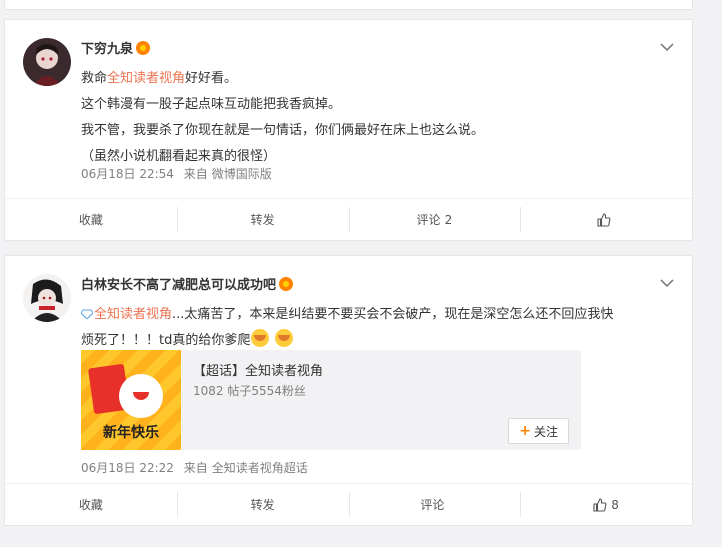 The width and height of the screenshot is (722, 547). What do you see at coordinates (448, 219) in the screenshot?
I see `comment-count: 2` at bounding box center [448, 219].